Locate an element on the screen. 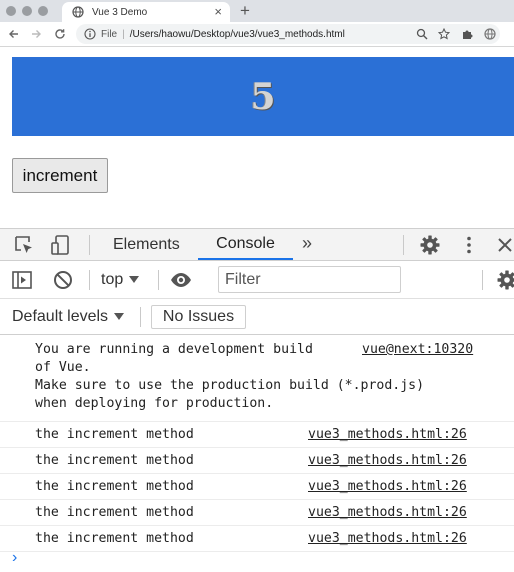 The height and width of the screenshot is (572, 514). window-controls is located at coordinates (27, 11).